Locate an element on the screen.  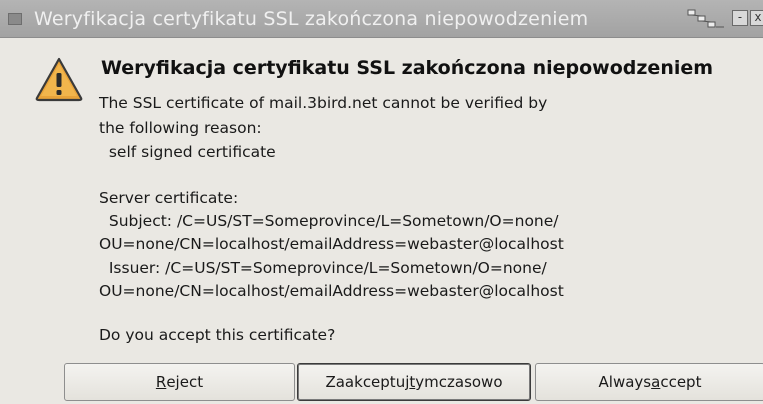
close-button: x is located at coordinates (756, 18).